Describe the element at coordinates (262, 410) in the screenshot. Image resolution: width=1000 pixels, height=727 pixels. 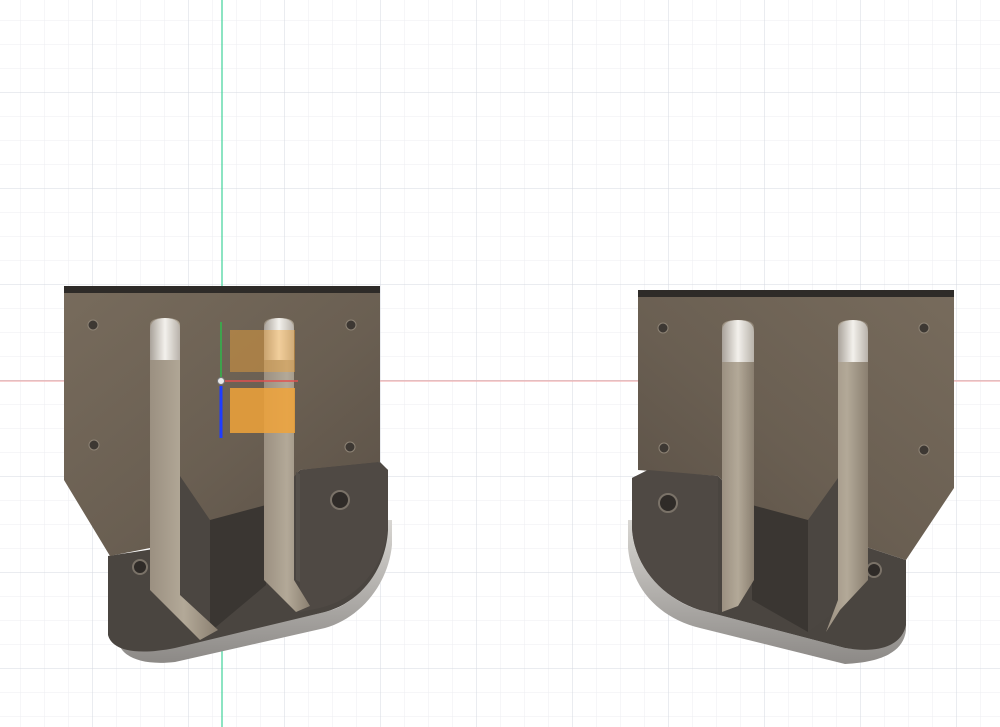
I see `gizmo-plane-lower` at that location.